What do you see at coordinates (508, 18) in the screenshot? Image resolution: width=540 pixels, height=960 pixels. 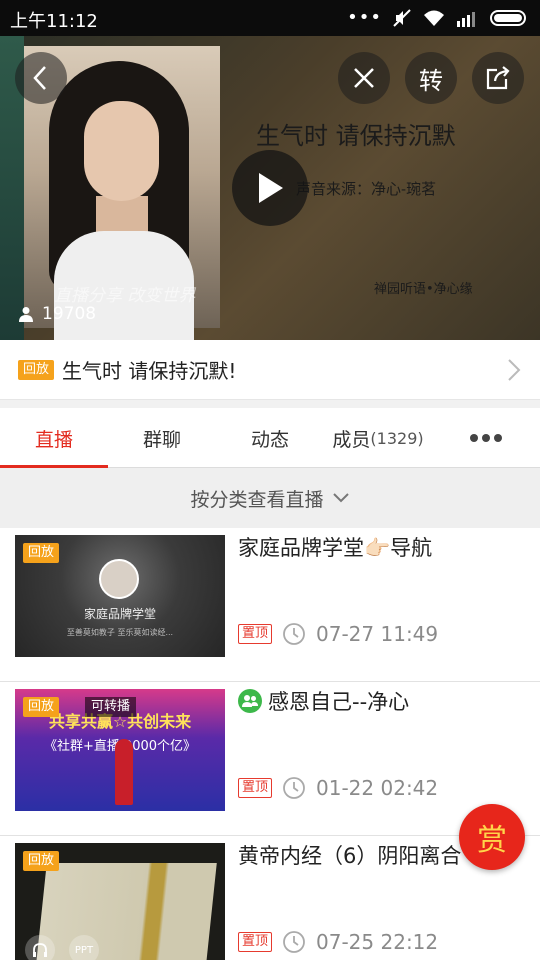 I see `battery-icon` at bounding box center [508, 18].